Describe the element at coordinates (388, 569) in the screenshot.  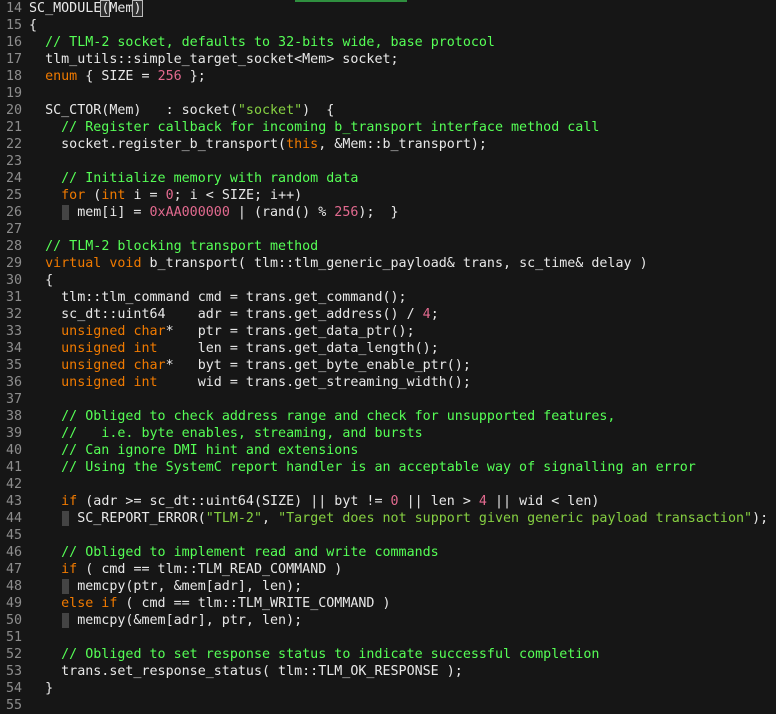
I see `code-line: 47 if ( cmd == tlm::TLM_READ_COMMAND )` at that location.